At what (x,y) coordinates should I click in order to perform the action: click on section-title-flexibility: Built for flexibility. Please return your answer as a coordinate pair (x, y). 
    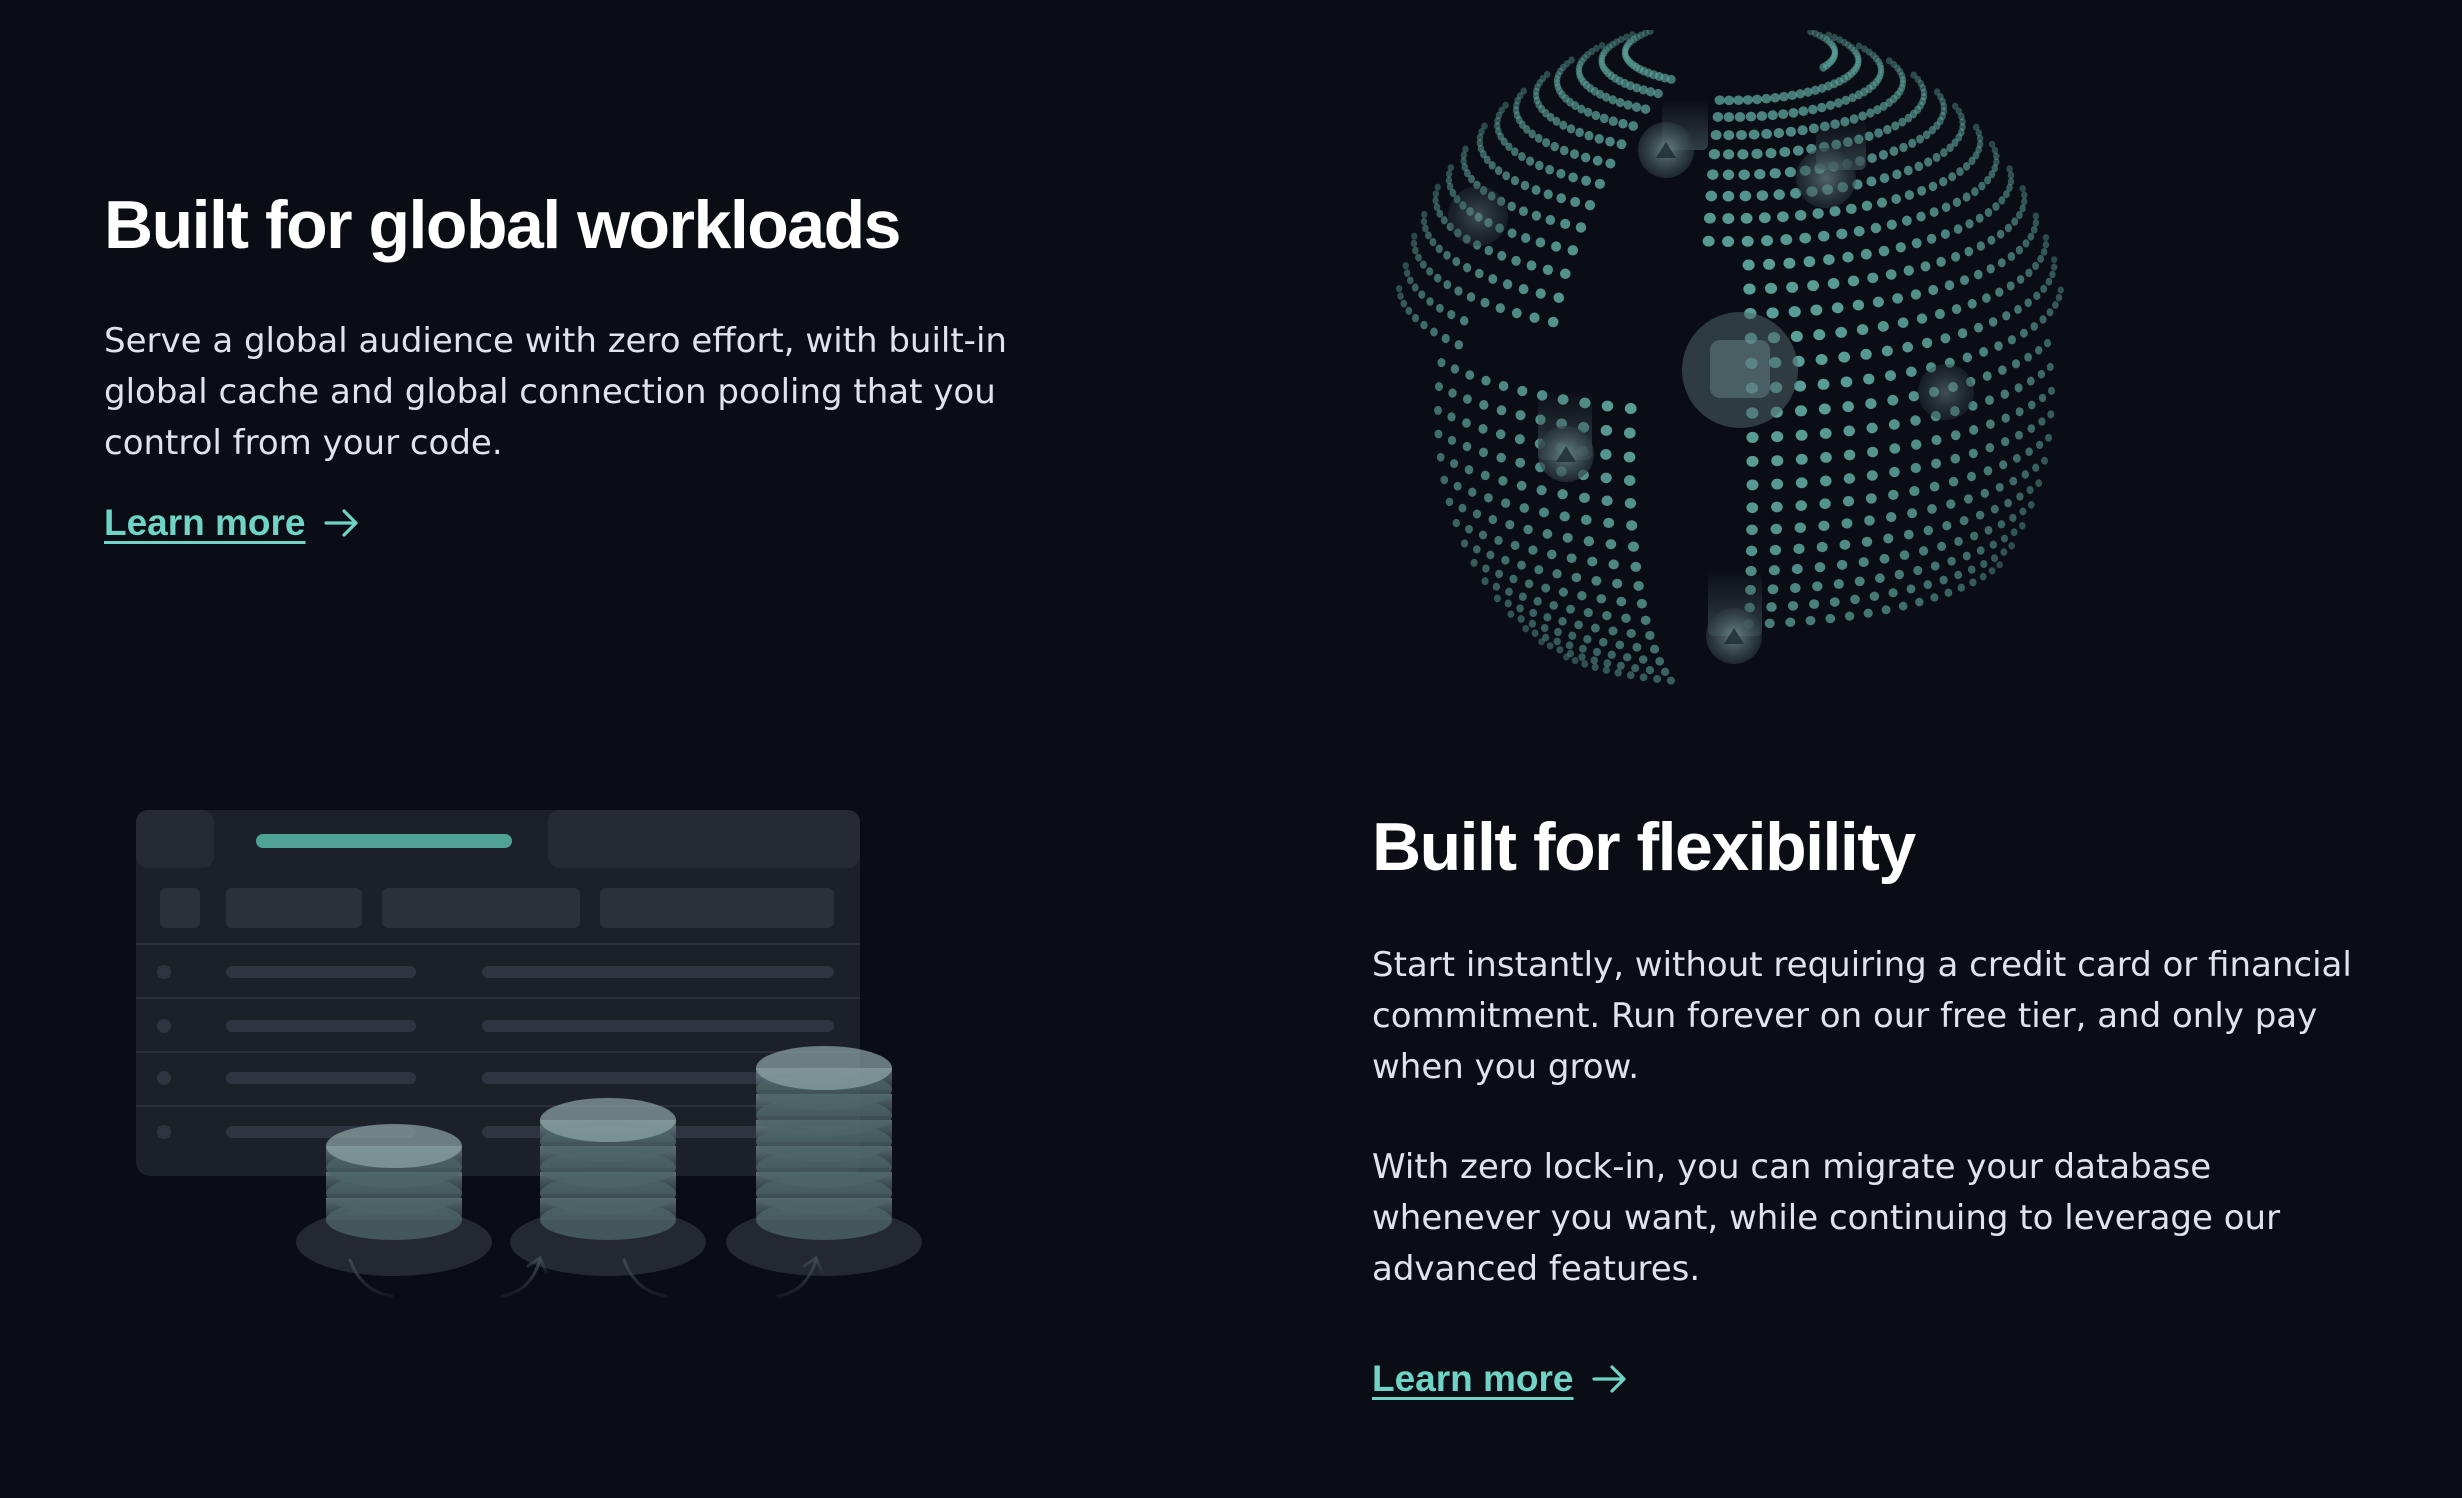
    Looking at the image, I should click on (1644, 847).